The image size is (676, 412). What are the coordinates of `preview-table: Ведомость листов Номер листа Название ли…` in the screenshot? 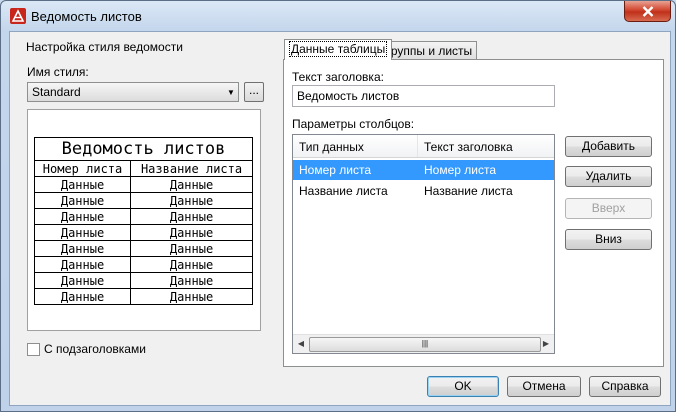 It's located at (143, 221).